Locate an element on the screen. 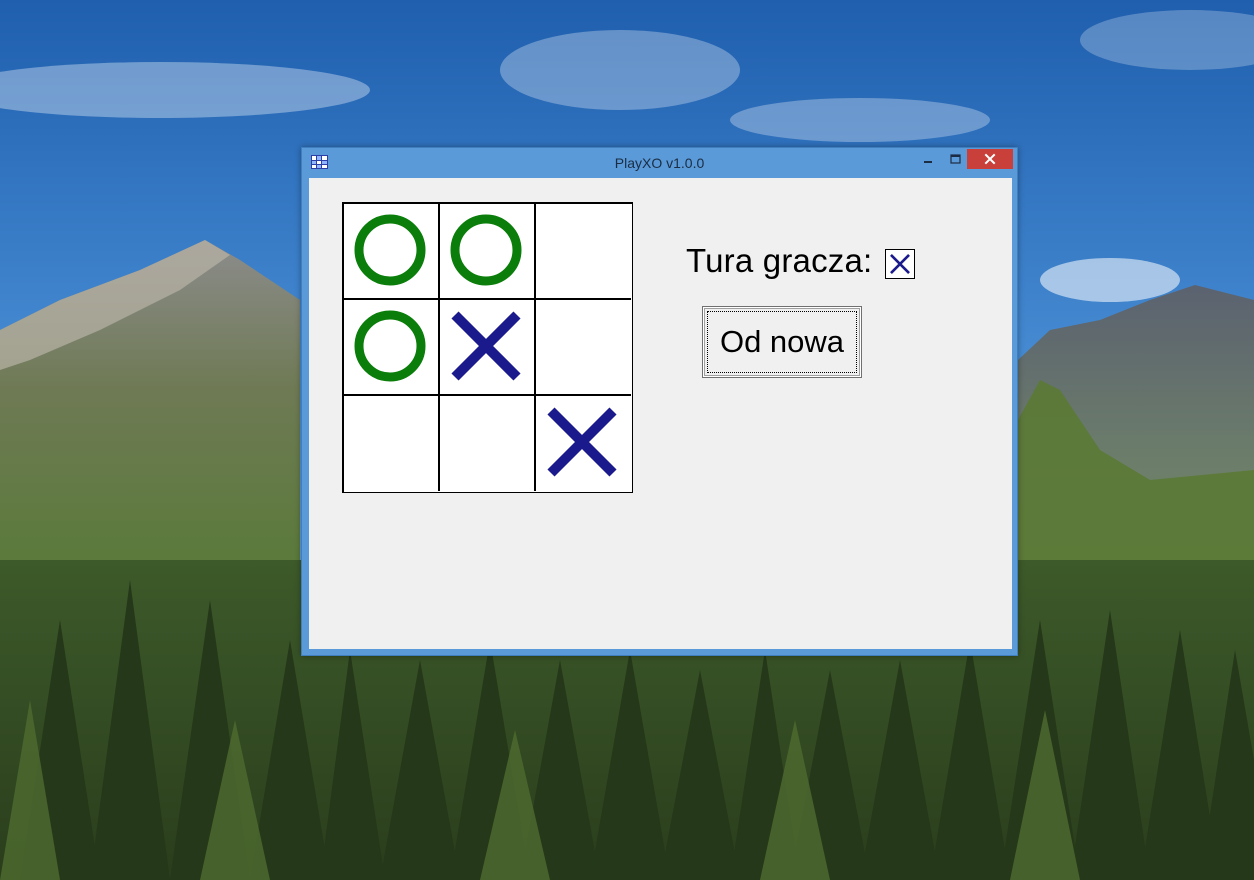 This screenshot has width=1254, height=880. title-bar: PlayXO v1.0.0 is located at coordinates (659, 163).